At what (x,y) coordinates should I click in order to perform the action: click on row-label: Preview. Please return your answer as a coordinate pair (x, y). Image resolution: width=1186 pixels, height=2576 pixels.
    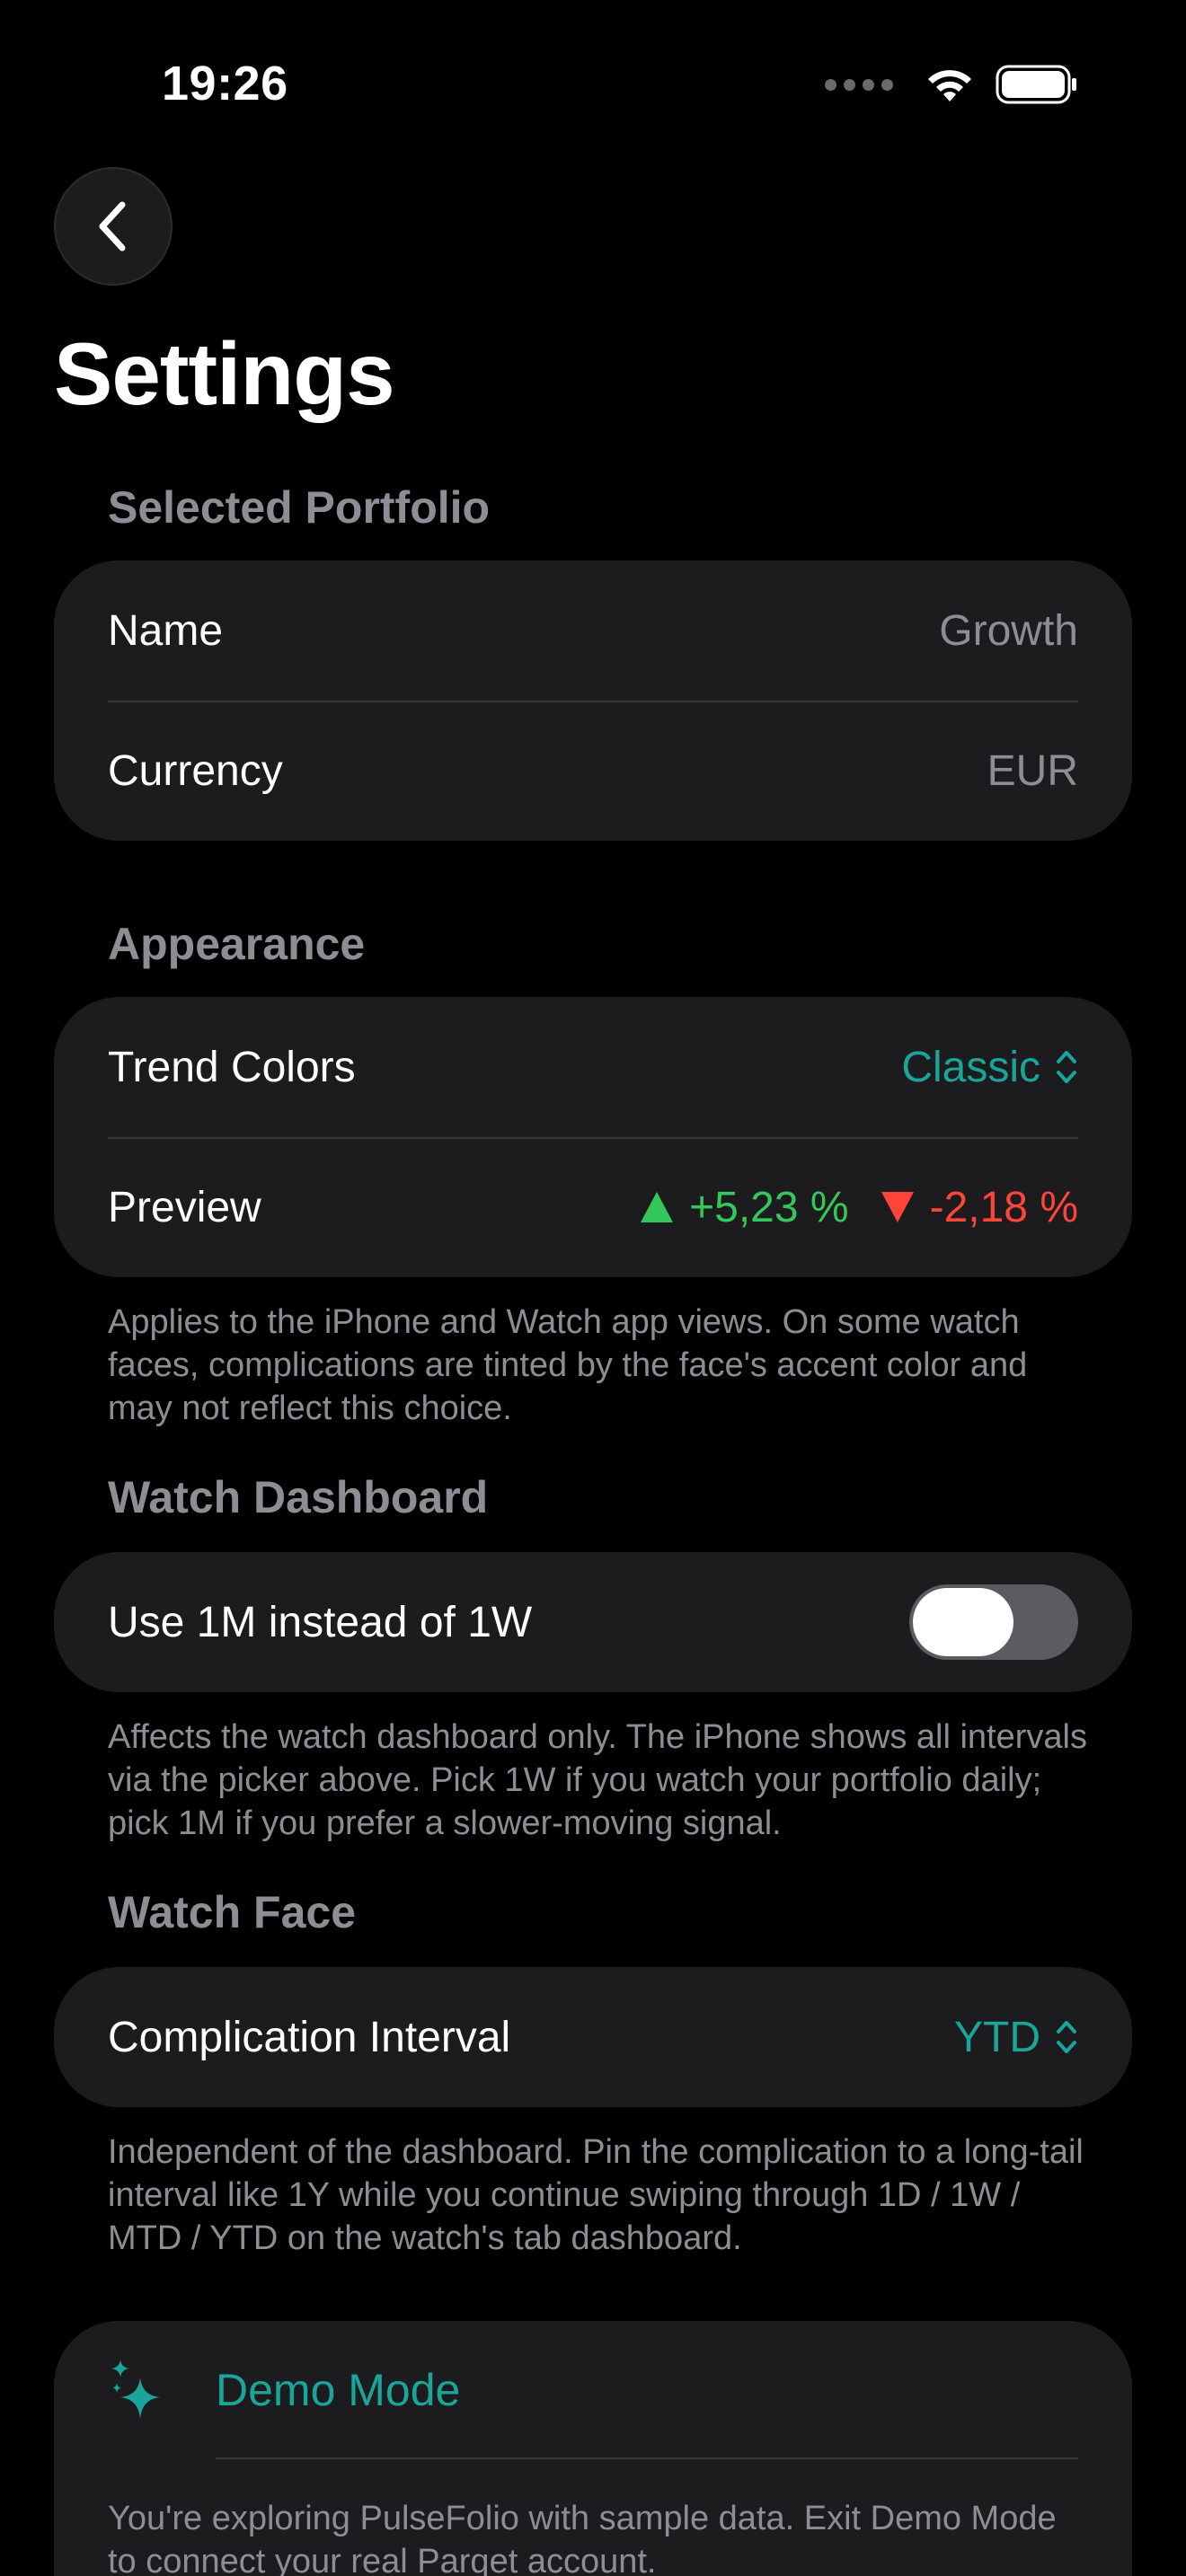
    Looking at the image, I should click on (184, 1207).